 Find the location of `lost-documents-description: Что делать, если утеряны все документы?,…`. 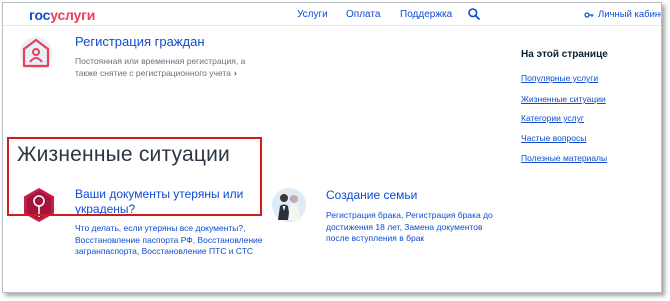

lost-documents-description: Что делать, если утеряны все документы?,… is located at coordinates (170, 240).